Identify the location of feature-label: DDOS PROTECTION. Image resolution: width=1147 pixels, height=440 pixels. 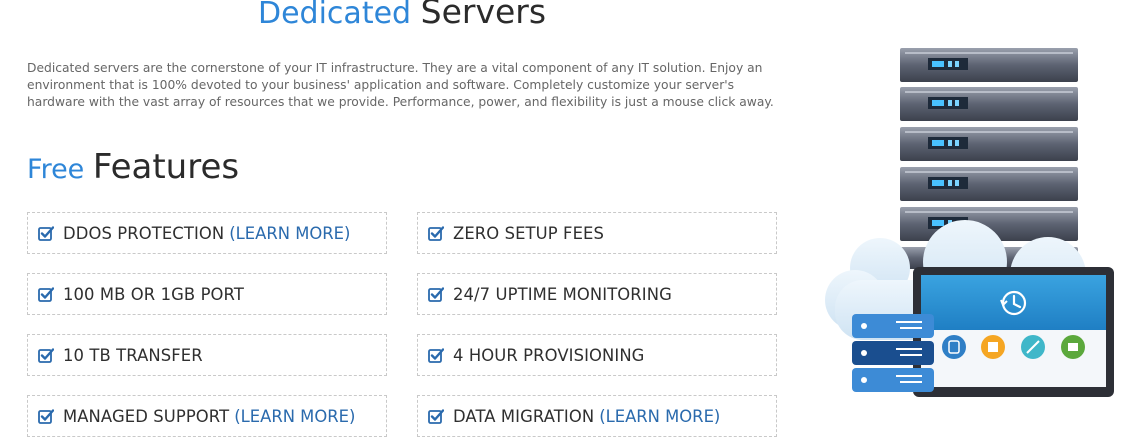
(144, 233).